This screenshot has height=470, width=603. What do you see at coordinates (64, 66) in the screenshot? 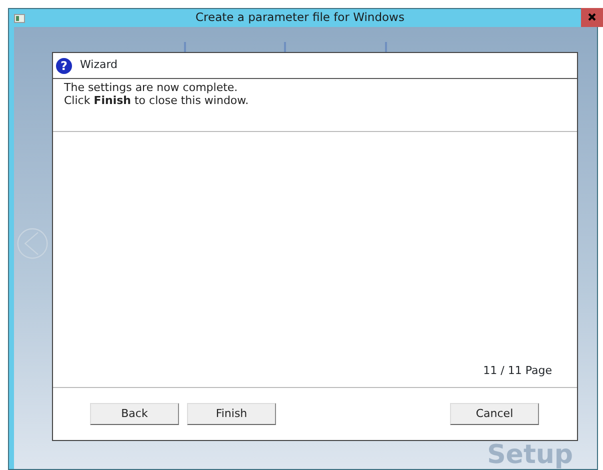
I see `help-icon: ?` at bounding box center [64, 66].